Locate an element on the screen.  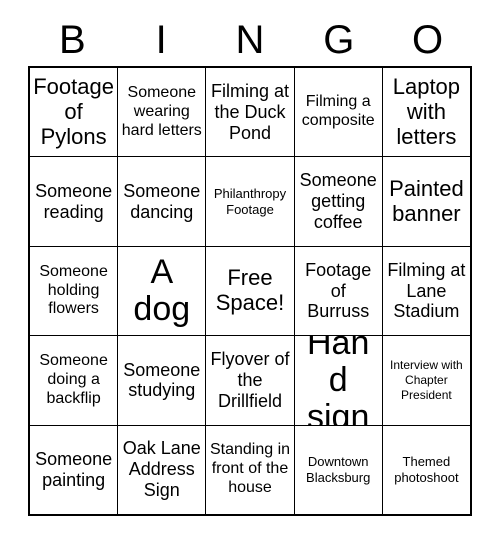
bingo-cell: Philanthropy Footage is located at coordinates (250, 201).